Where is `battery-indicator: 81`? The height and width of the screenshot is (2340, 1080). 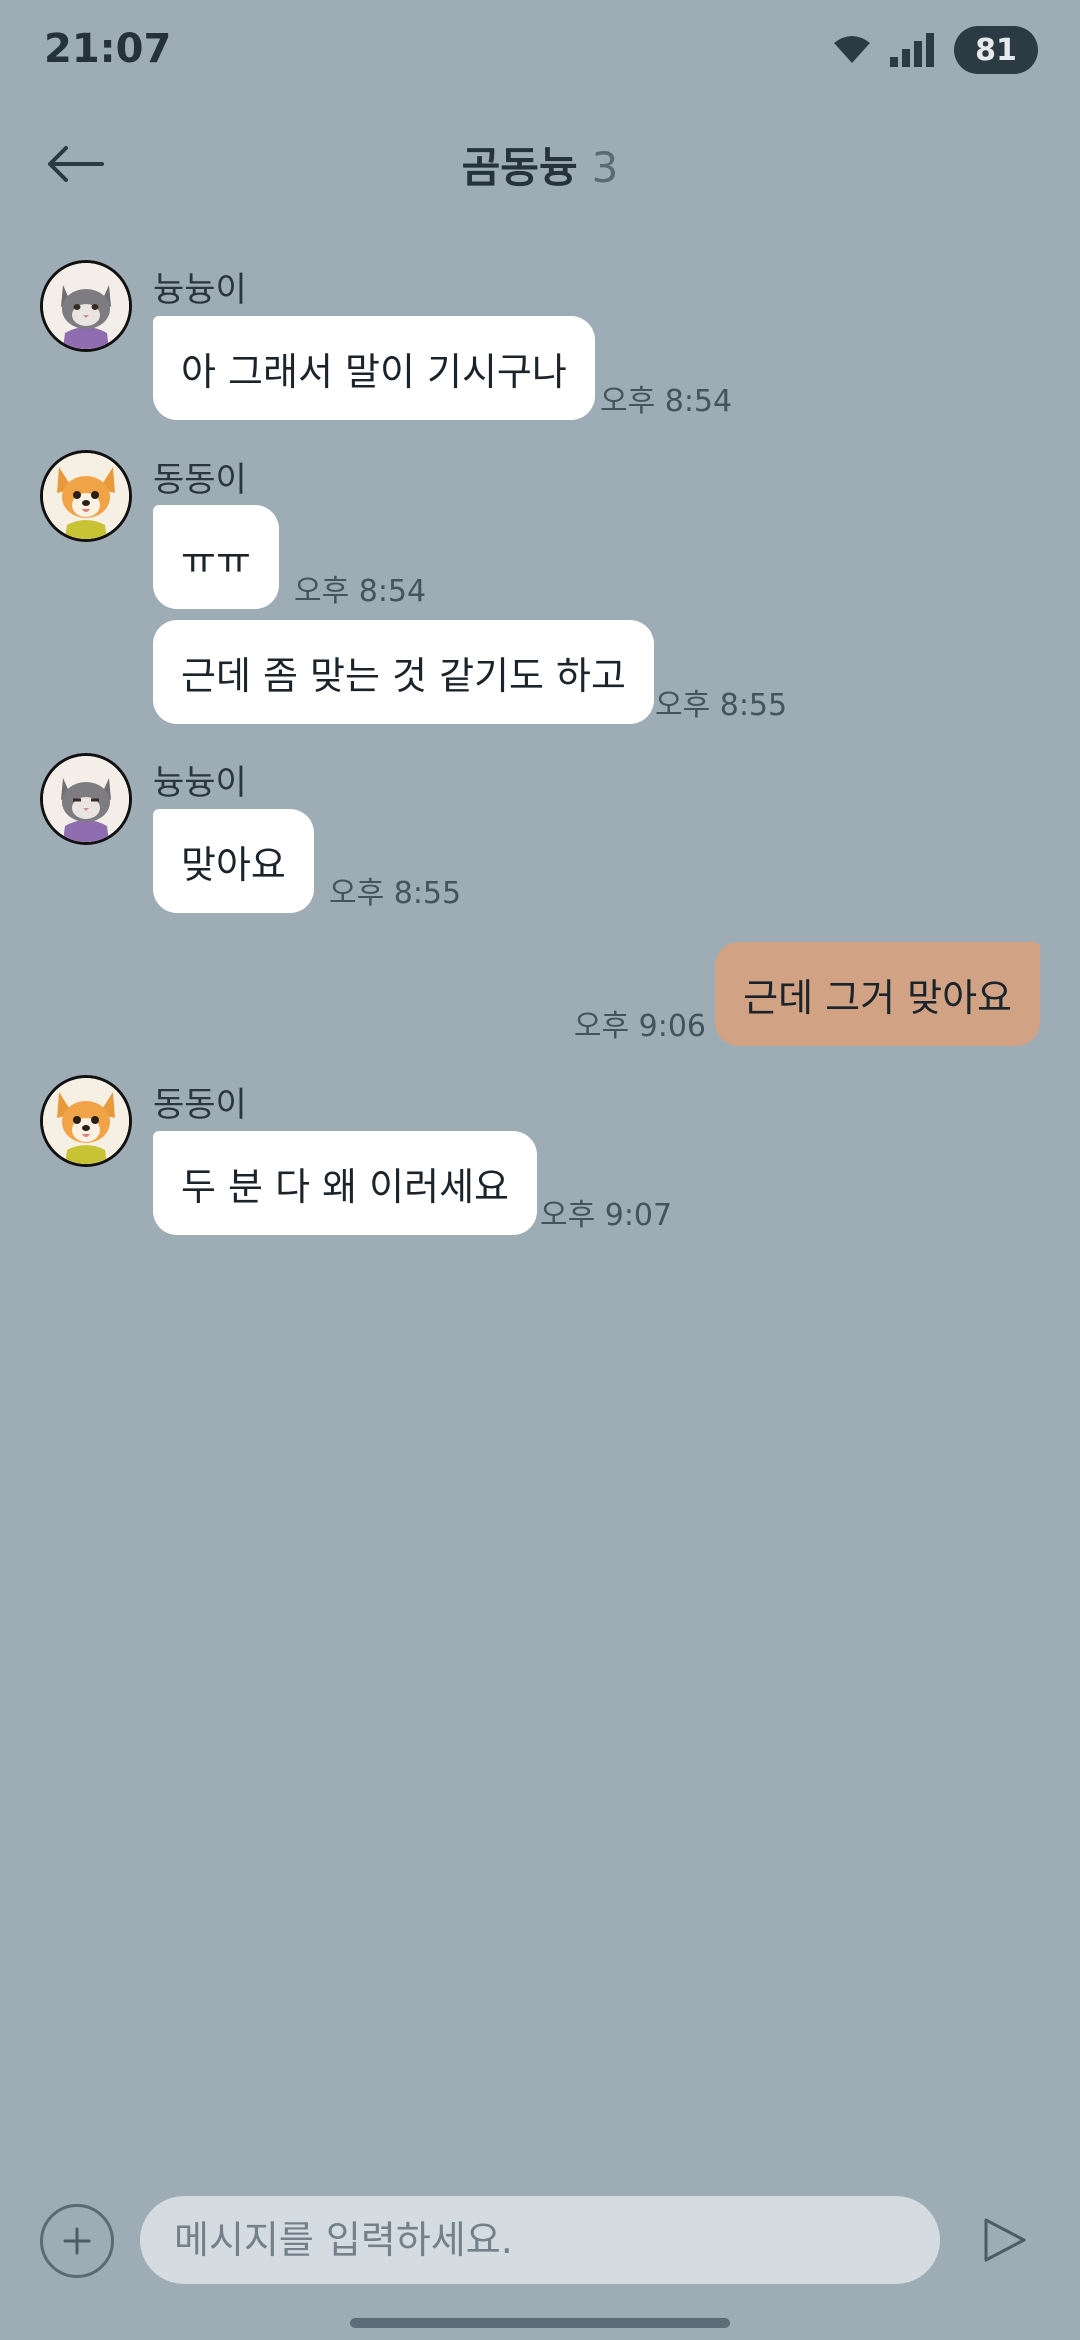 battery-indicator: 81 is located at coordinates (996, 50).